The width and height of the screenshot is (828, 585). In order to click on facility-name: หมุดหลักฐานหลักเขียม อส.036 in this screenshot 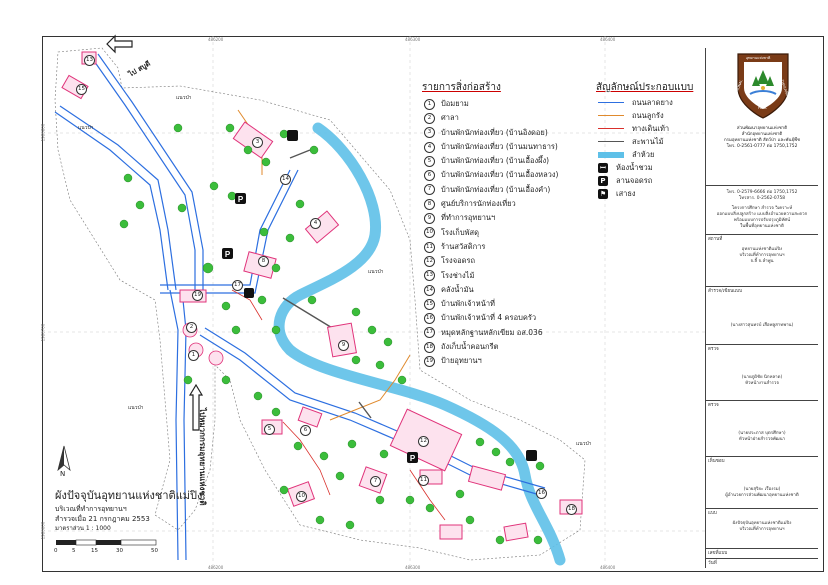, I will do `click(492, 332)`.